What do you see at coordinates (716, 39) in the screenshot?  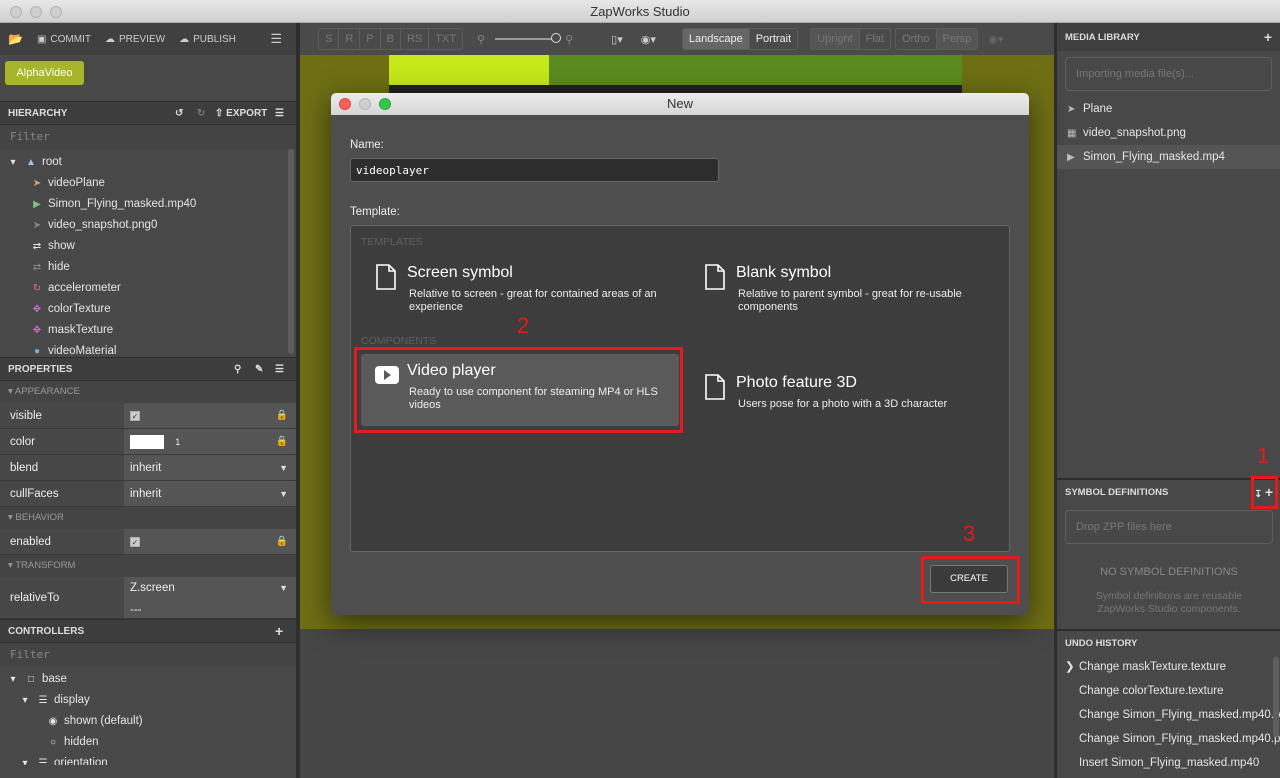 I see `landscape-button: Landscape` at bounding box center [716, 39].